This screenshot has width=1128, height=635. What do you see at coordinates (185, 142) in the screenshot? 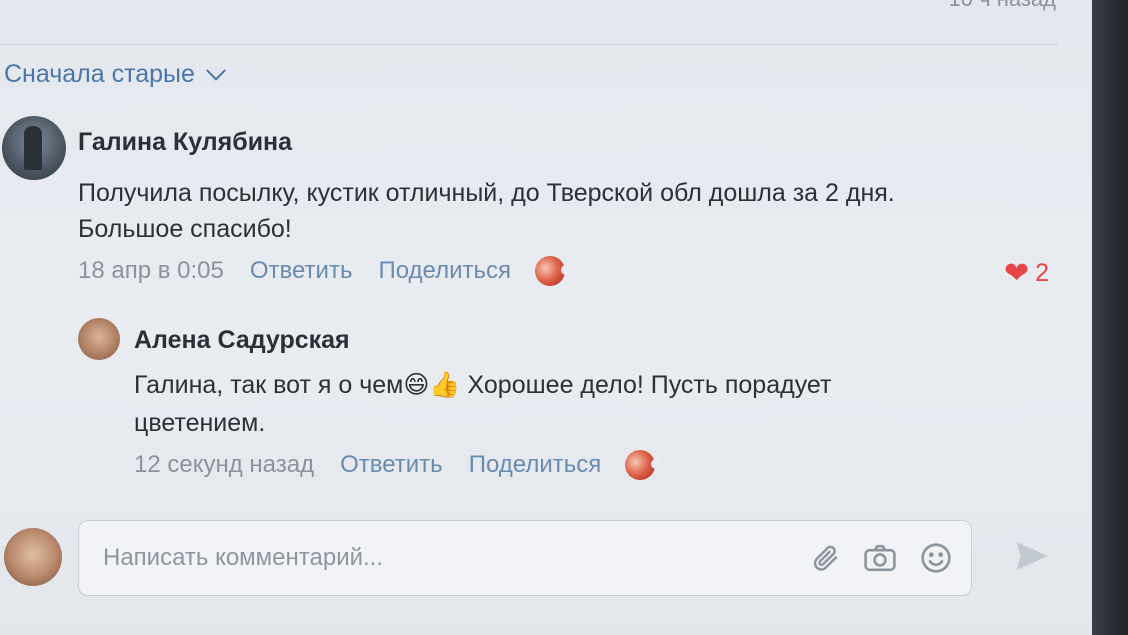
I see `comment-author: Галина Кулябина` at bounding box center [185, 142].